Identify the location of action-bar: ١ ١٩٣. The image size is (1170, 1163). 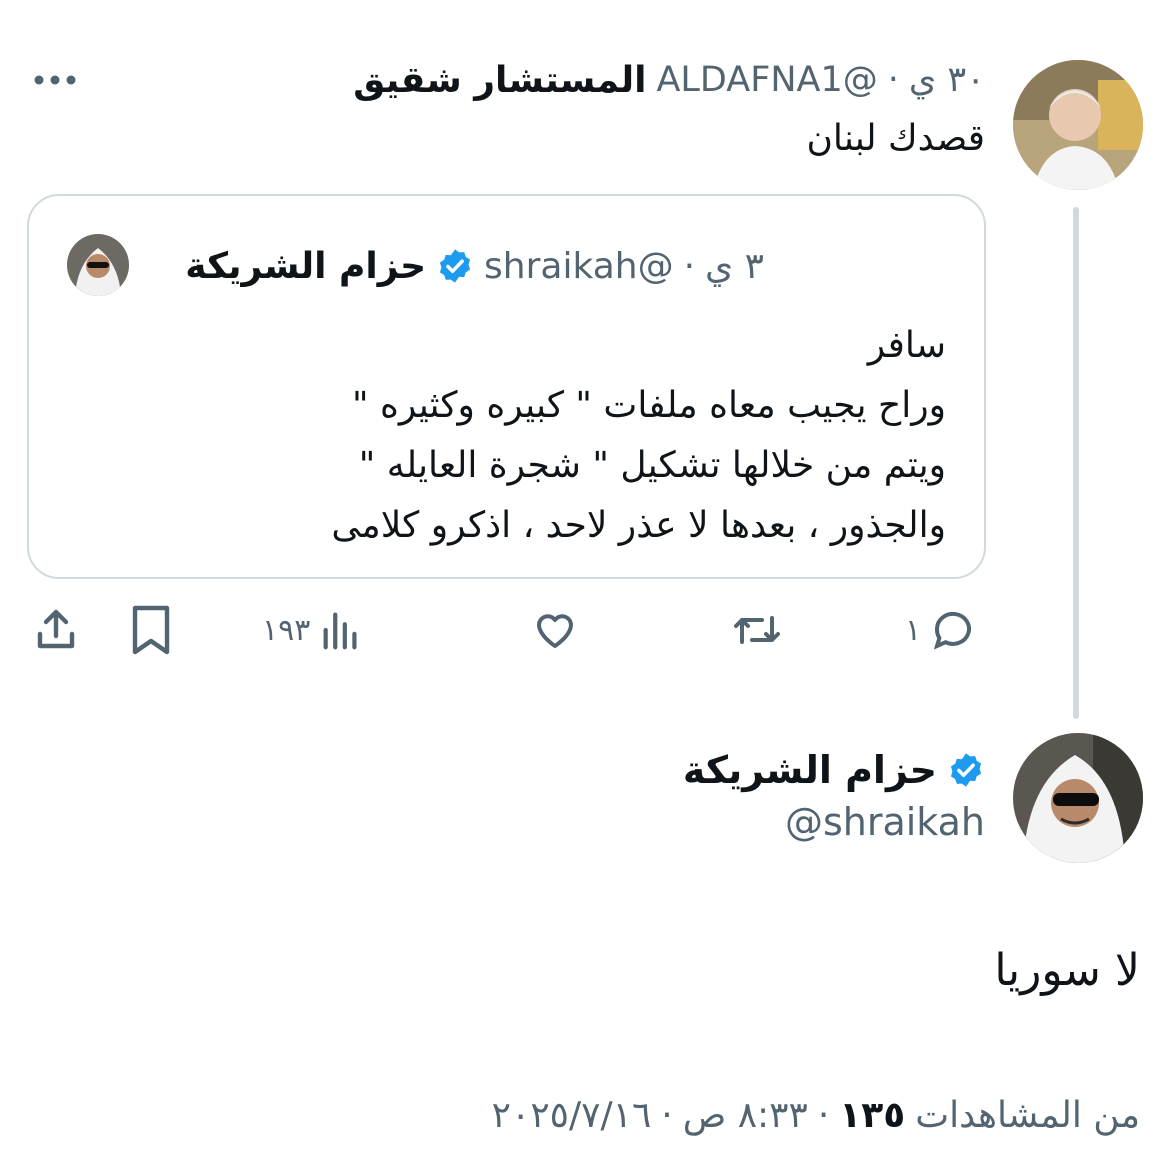
(500, 630).